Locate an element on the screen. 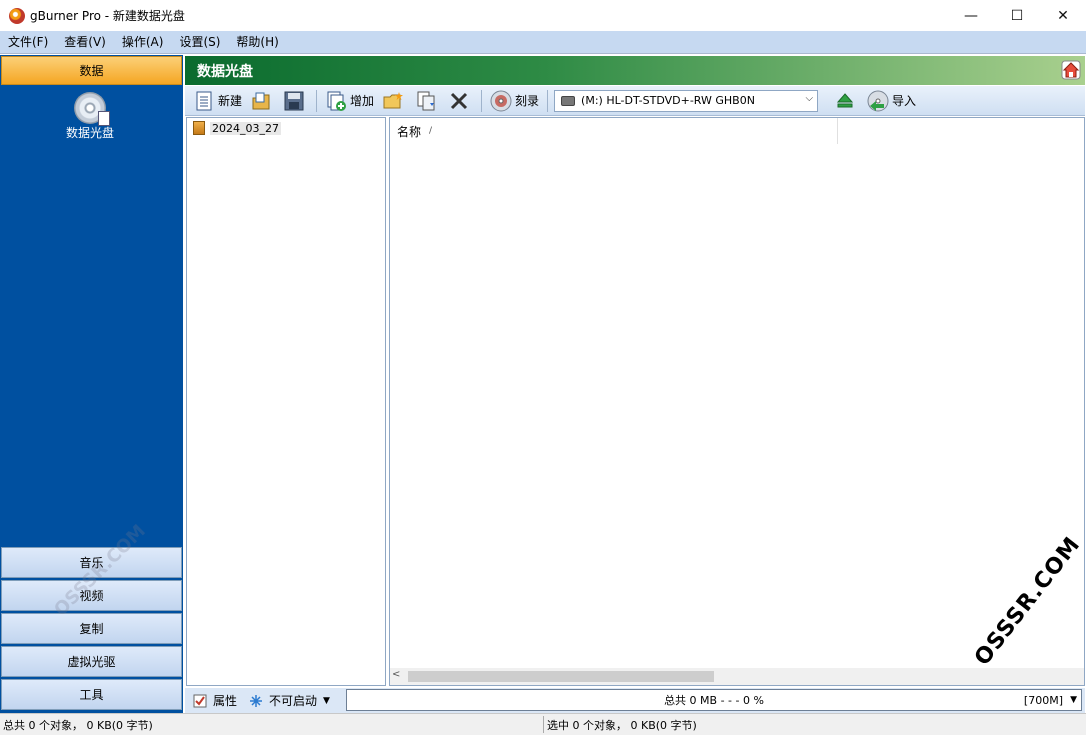  add-label: 增加 is located at coordinates (362, 101).